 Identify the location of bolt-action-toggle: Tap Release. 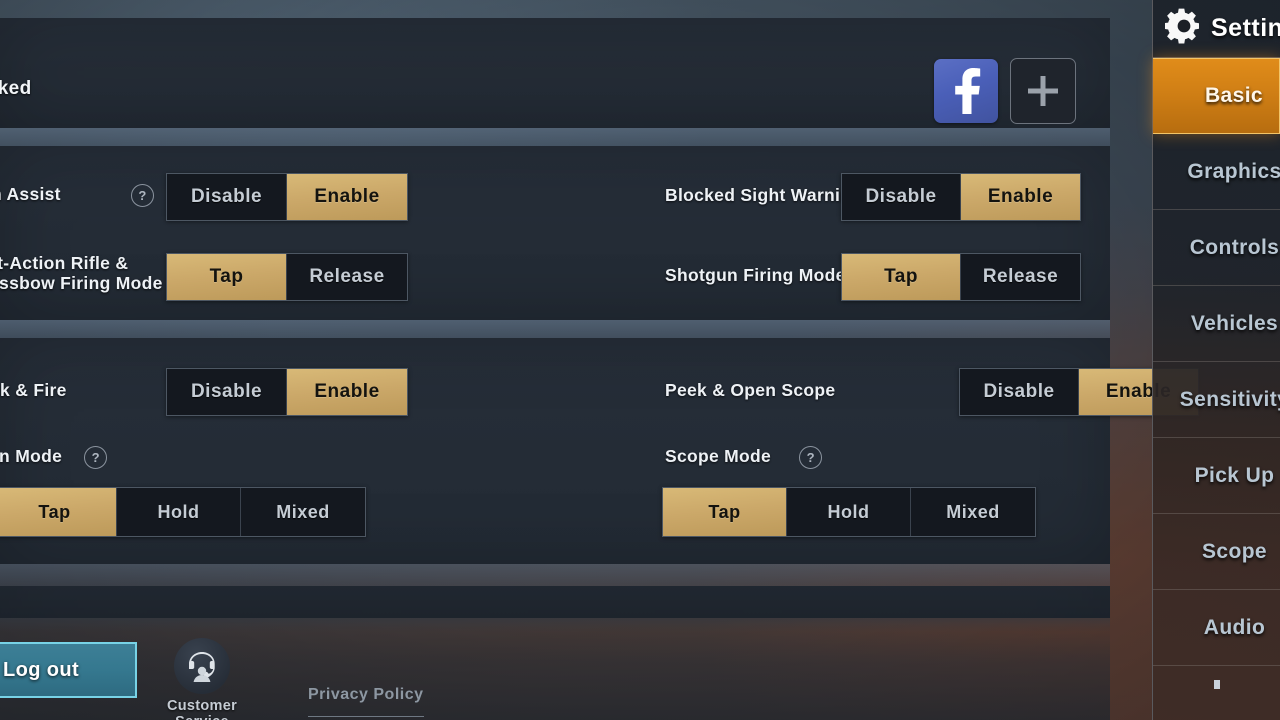
(287, 277).